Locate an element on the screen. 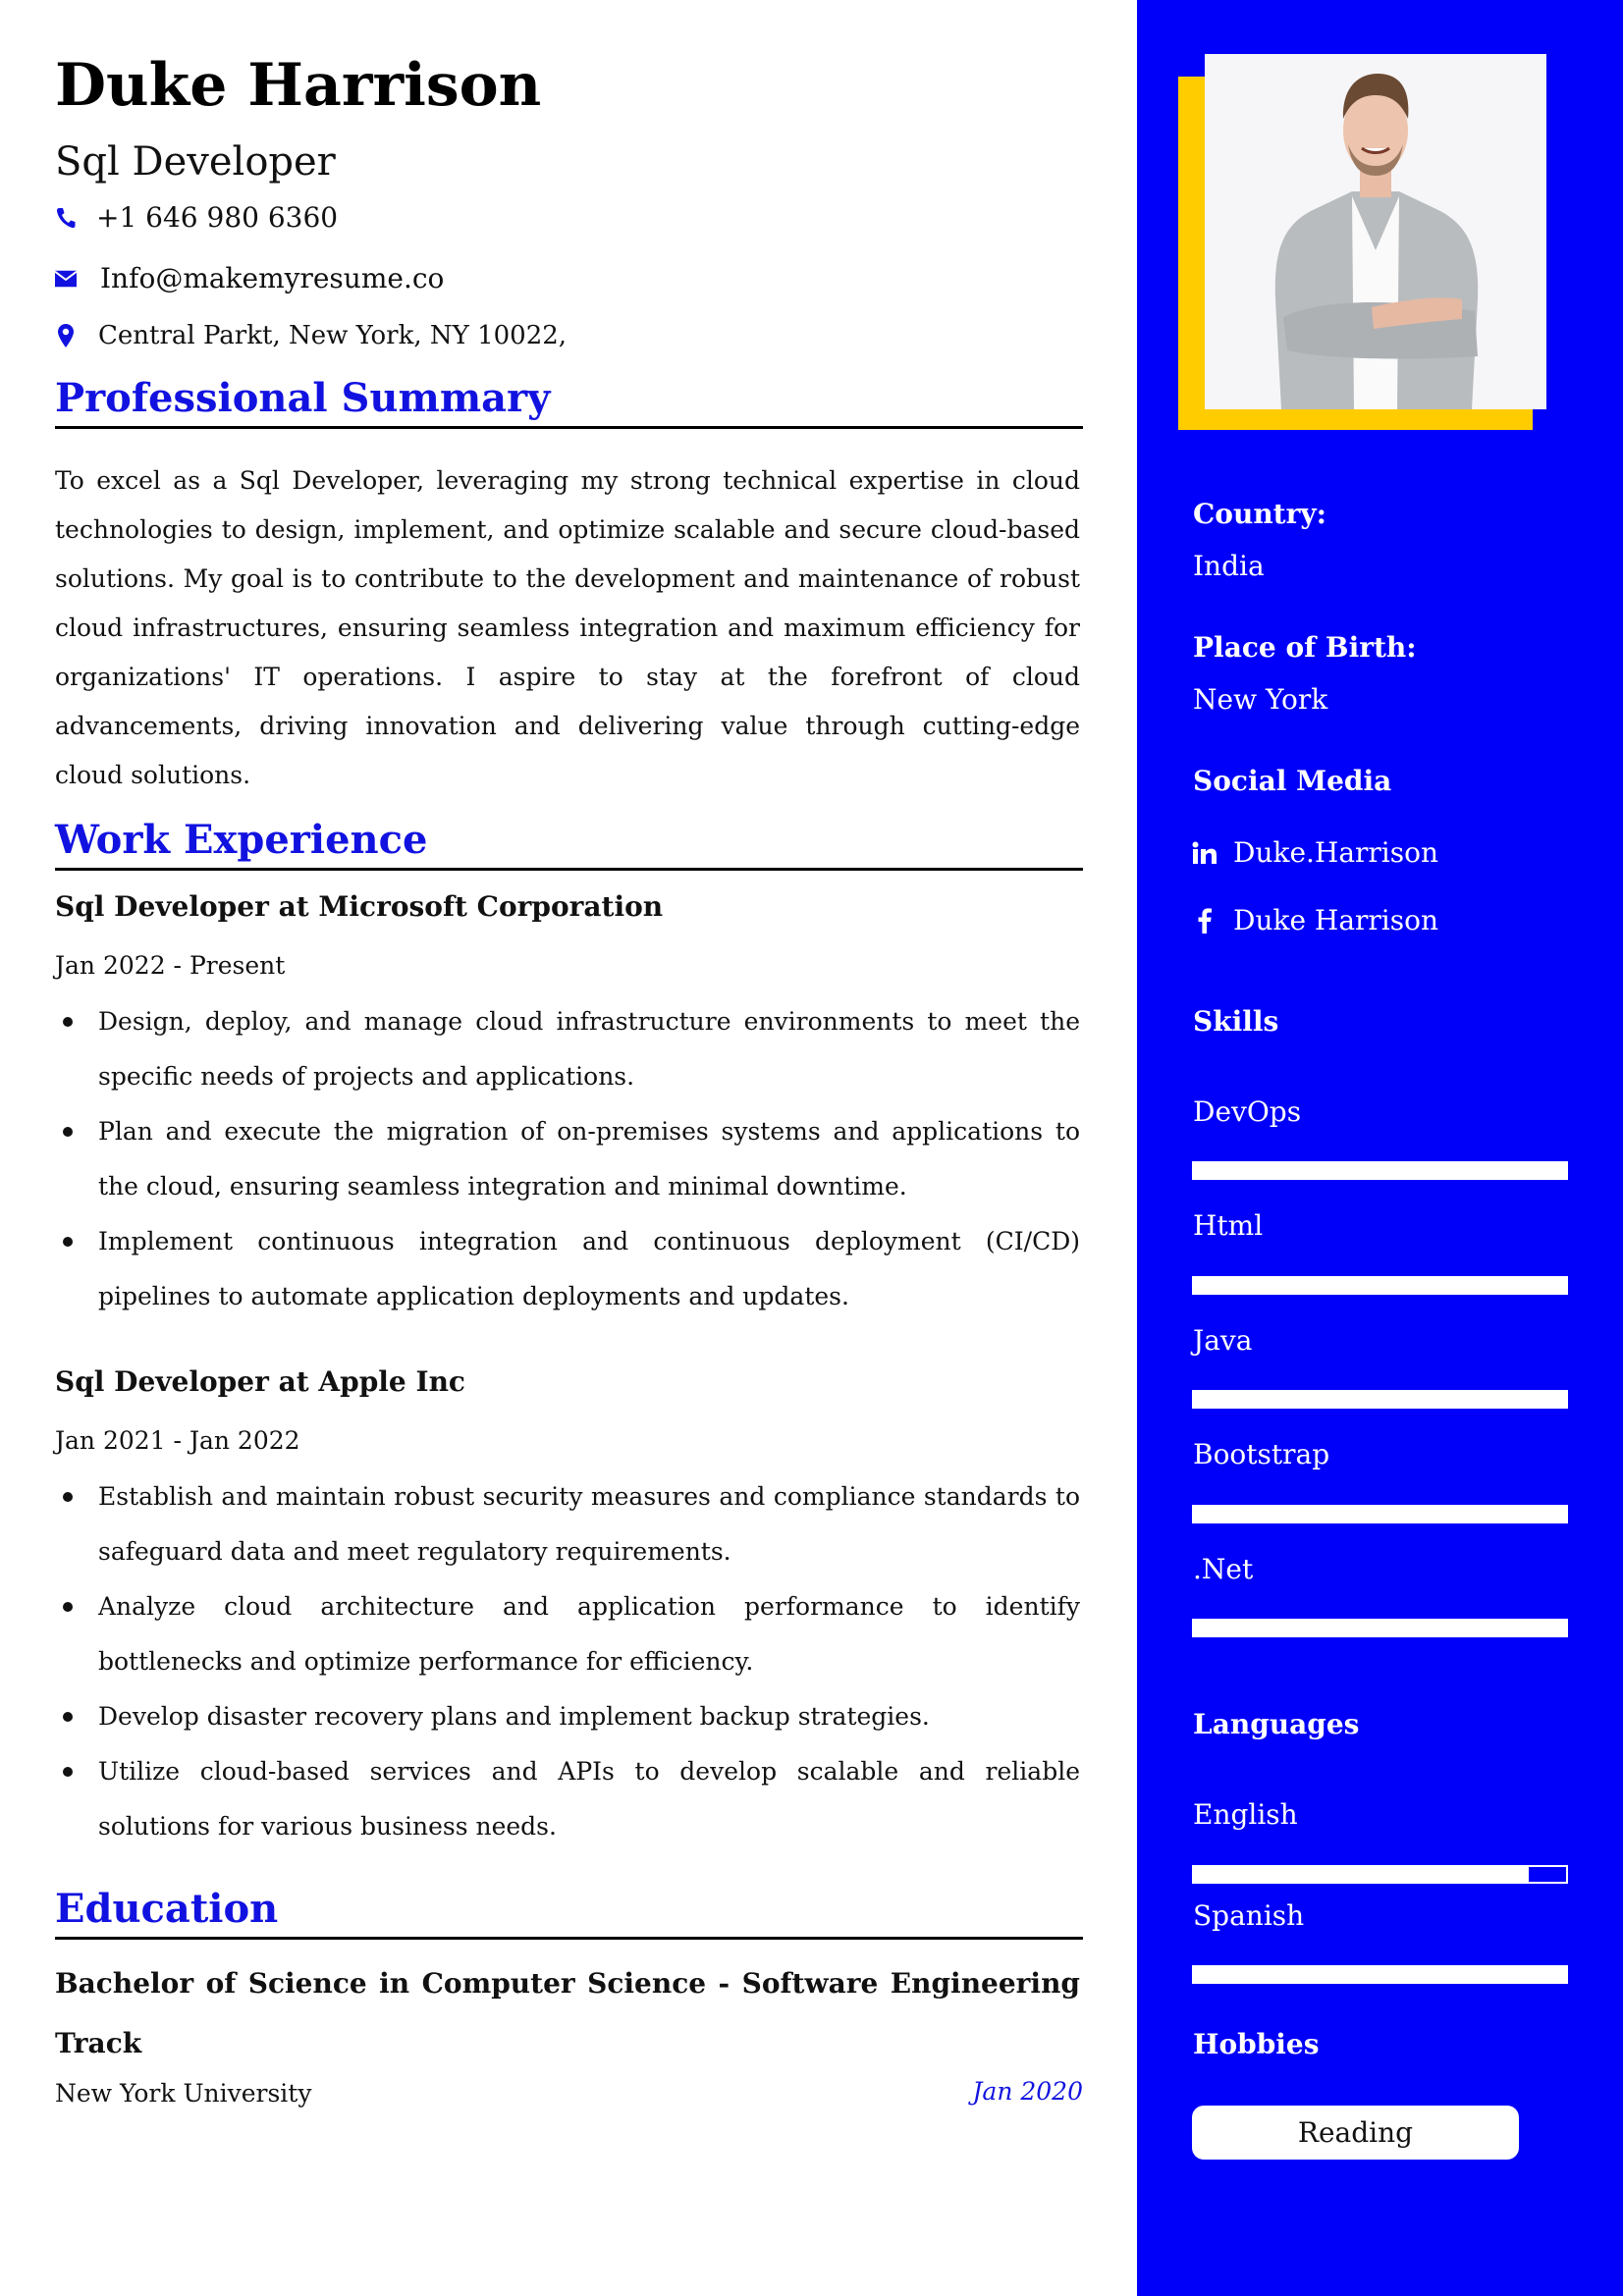 The width and height of the screenshot is (1623, 2296). candidate-name: Duke Harrison is located at coordinates (298, 85).